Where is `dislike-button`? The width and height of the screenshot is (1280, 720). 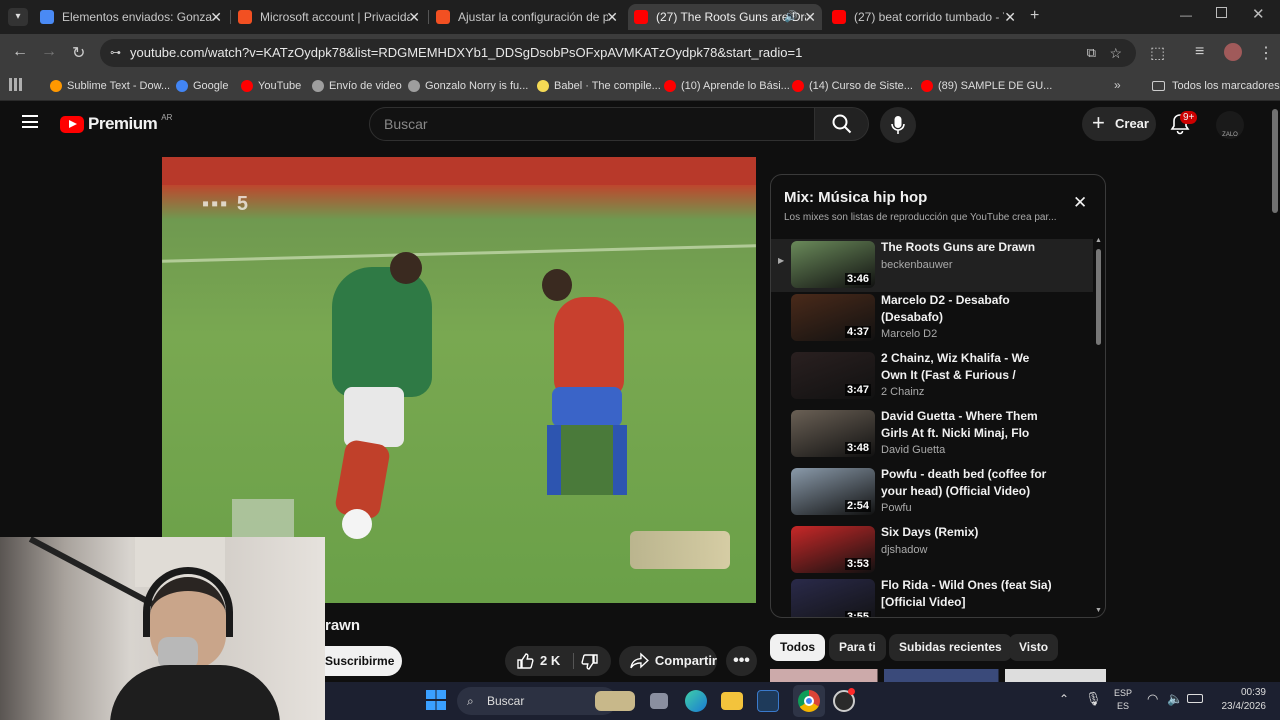
dislike-button is located at coordinates (590, 667).